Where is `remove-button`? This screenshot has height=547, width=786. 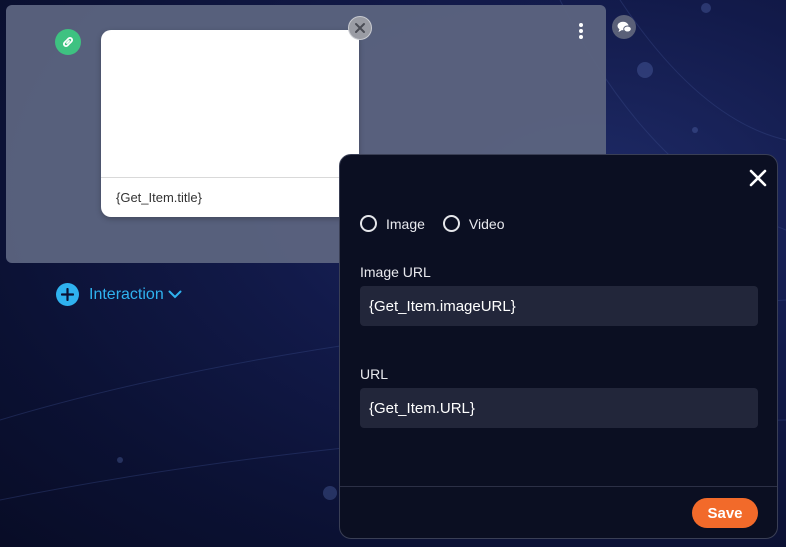
remove-button is located at coordinates (360, 28).